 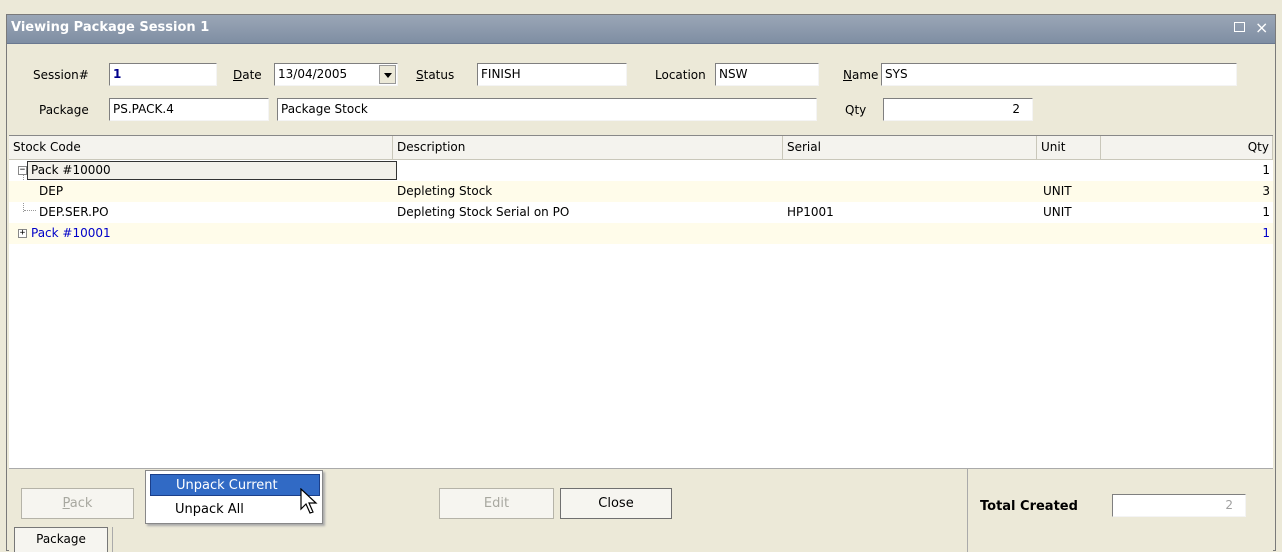 What do you see at coordinates (234, 497) in the screenshot?
I see `unpack-context-menu: Unpack Current Unpack All` at bounding box center [234, 497].